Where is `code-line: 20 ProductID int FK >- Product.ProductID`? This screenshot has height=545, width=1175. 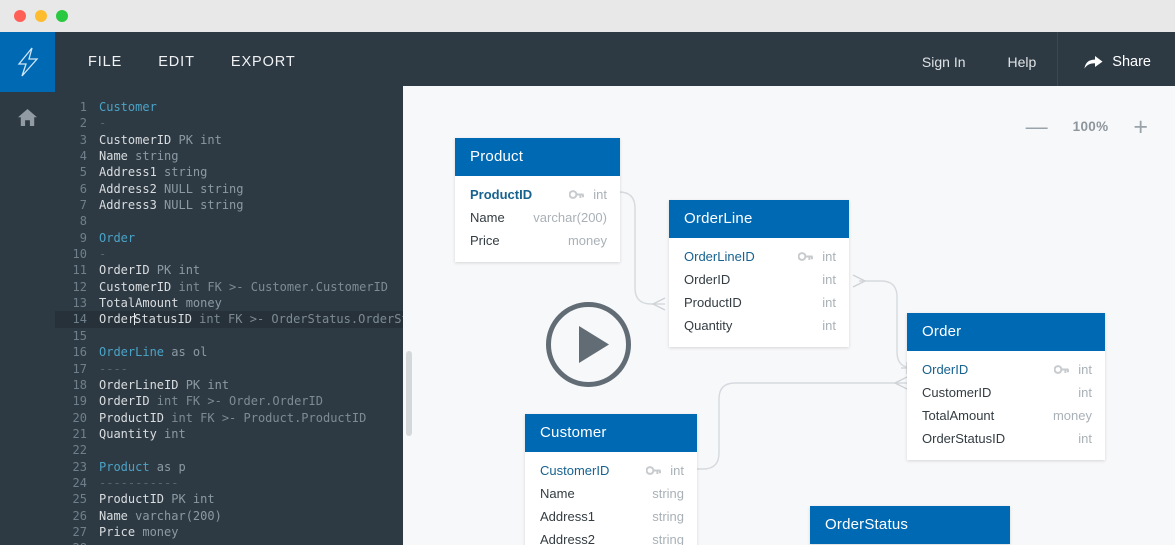
code-line: 20 ProductID int FK >- Product.ProductID is located at coordinates (229, 418).